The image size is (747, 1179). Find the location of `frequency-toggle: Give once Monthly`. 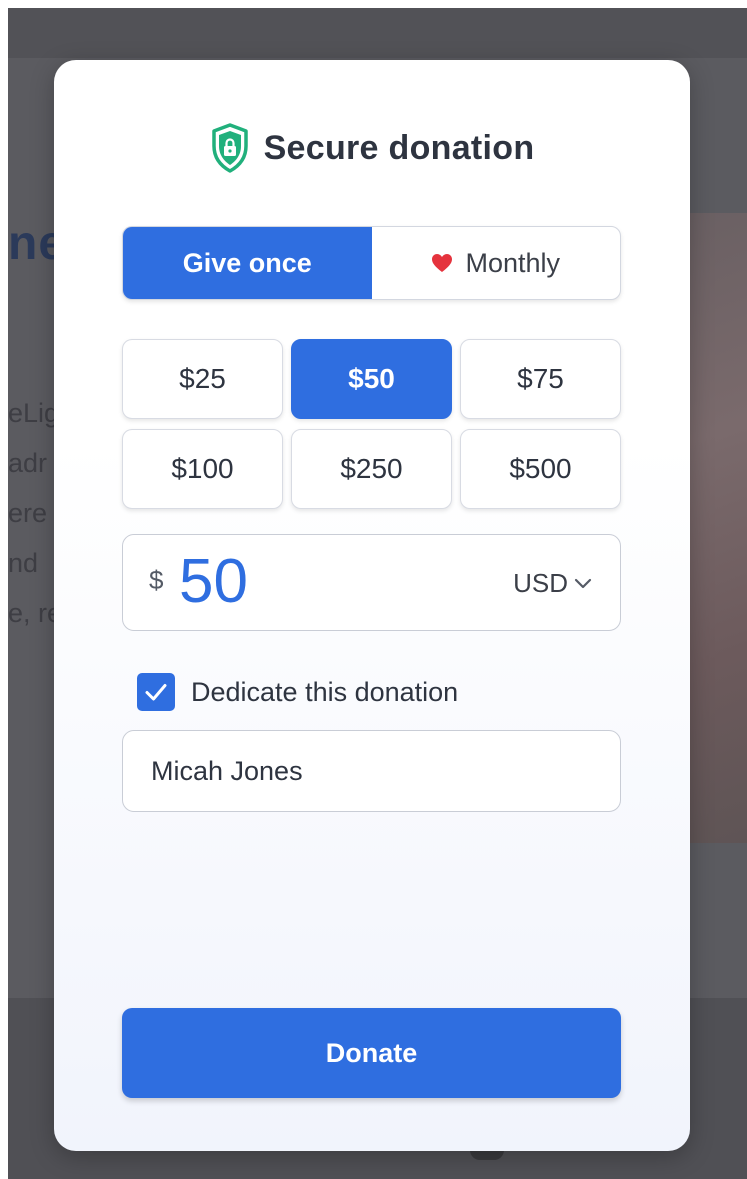

frequency-toggle: Give once Monthly is located at coordinates (371, 263).